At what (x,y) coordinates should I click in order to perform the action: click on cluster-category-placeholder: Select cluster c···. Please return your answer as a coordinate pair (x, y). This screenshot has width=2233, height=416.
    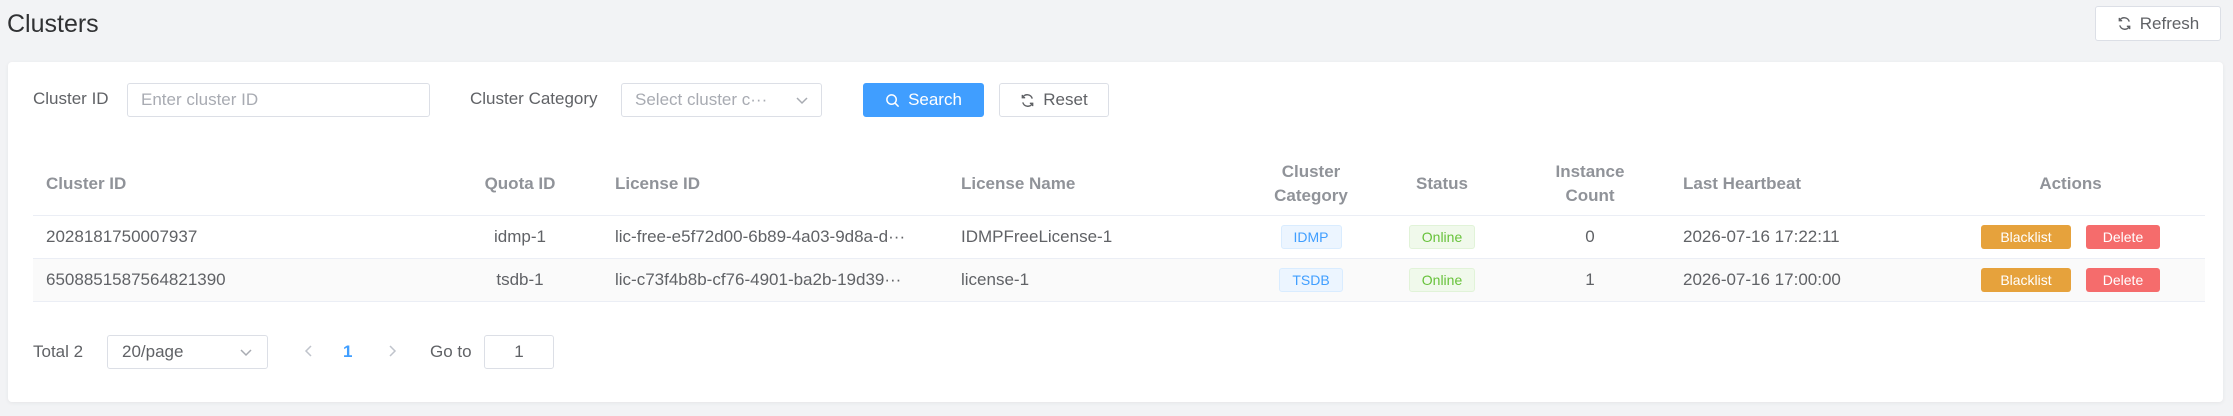
    Looking at the image, I should click on (701, 99).